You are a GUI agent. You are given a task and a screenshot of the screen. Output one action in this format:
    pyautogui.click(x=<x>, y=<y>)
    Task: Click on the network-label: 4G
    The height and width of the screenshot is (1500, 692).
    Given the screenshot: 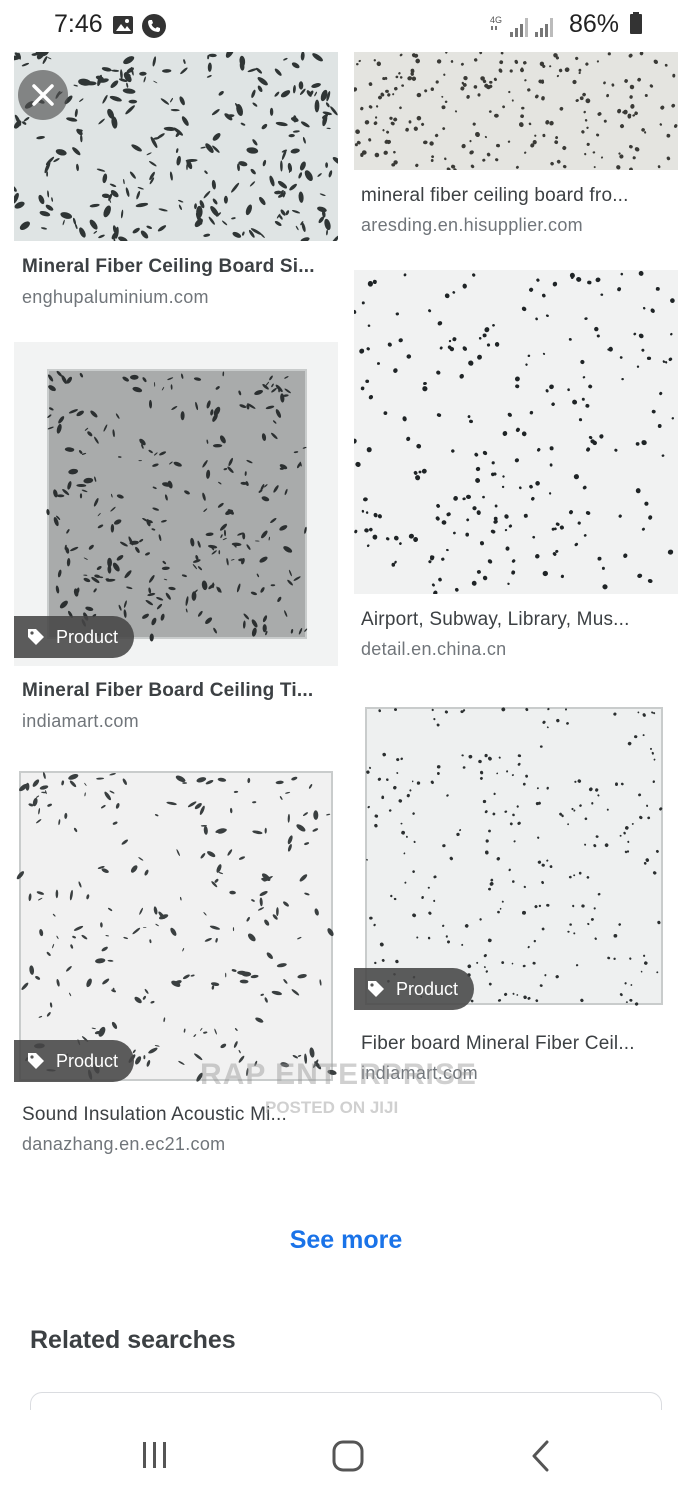 What is the action you would take?
    pyautogui.click(x=496, y=20)
    